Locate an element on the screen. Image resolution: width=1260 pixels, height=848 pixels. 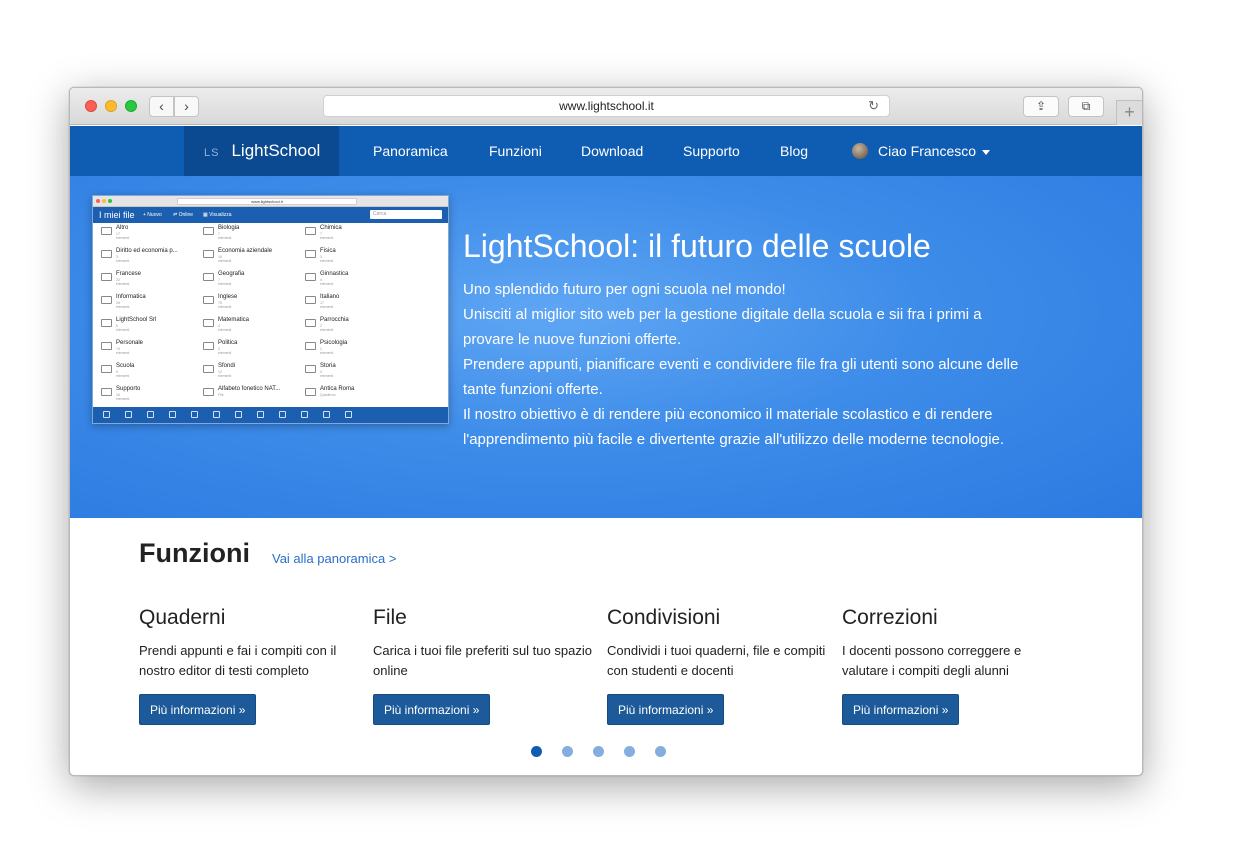
address-bar: www.lightschool.it ↻ is located at coordinates (606, 106).